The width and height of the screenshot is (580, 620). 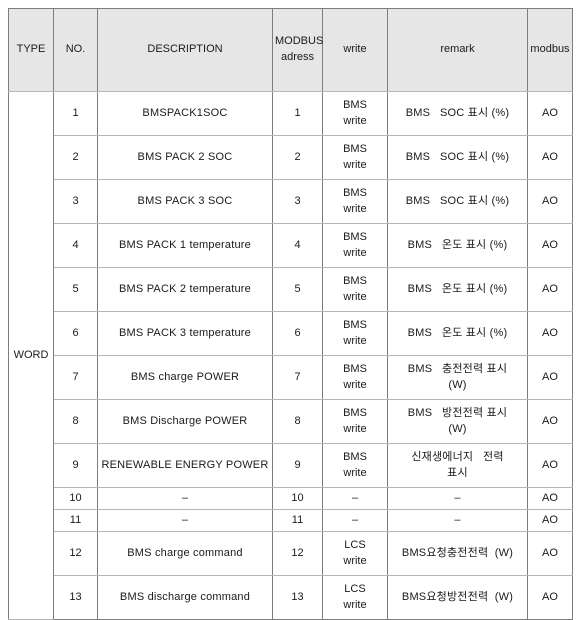 I want to click on cell-remark: BMS 충전전력 표시 (W), so click(x=457, y=377).